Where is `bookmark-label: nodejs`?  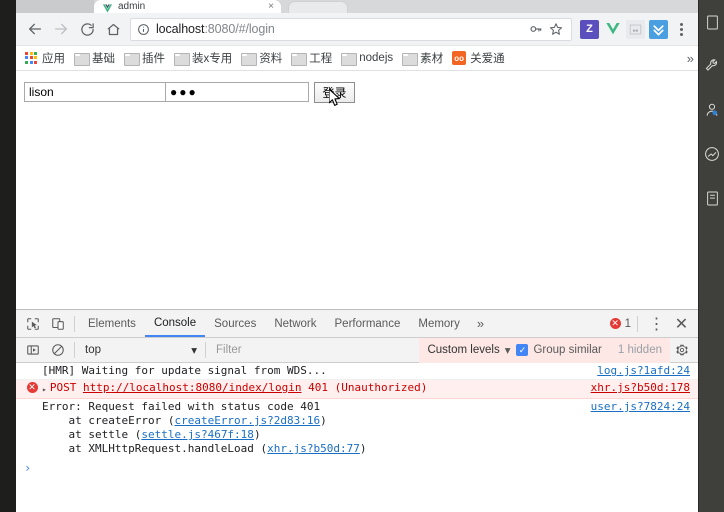 bookmark-label: nodejs is located at coordinates (376, 58).